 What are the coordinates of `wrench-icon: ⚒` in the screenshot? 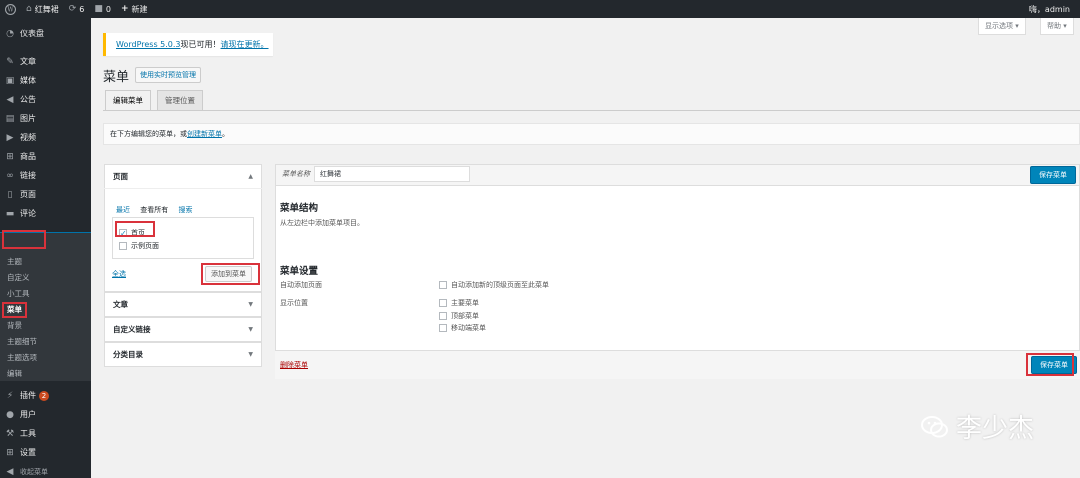 It's located at (10, 433).